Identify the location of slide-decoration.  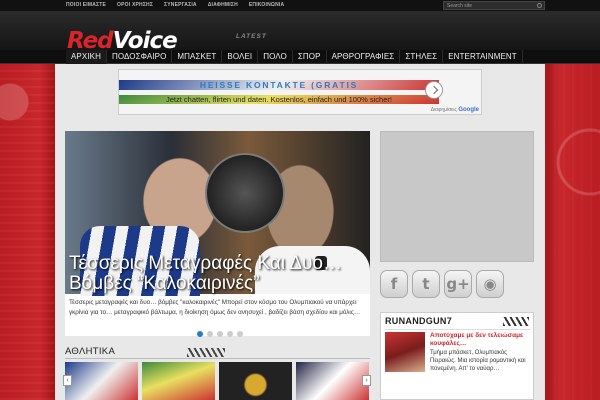
(245, 193).